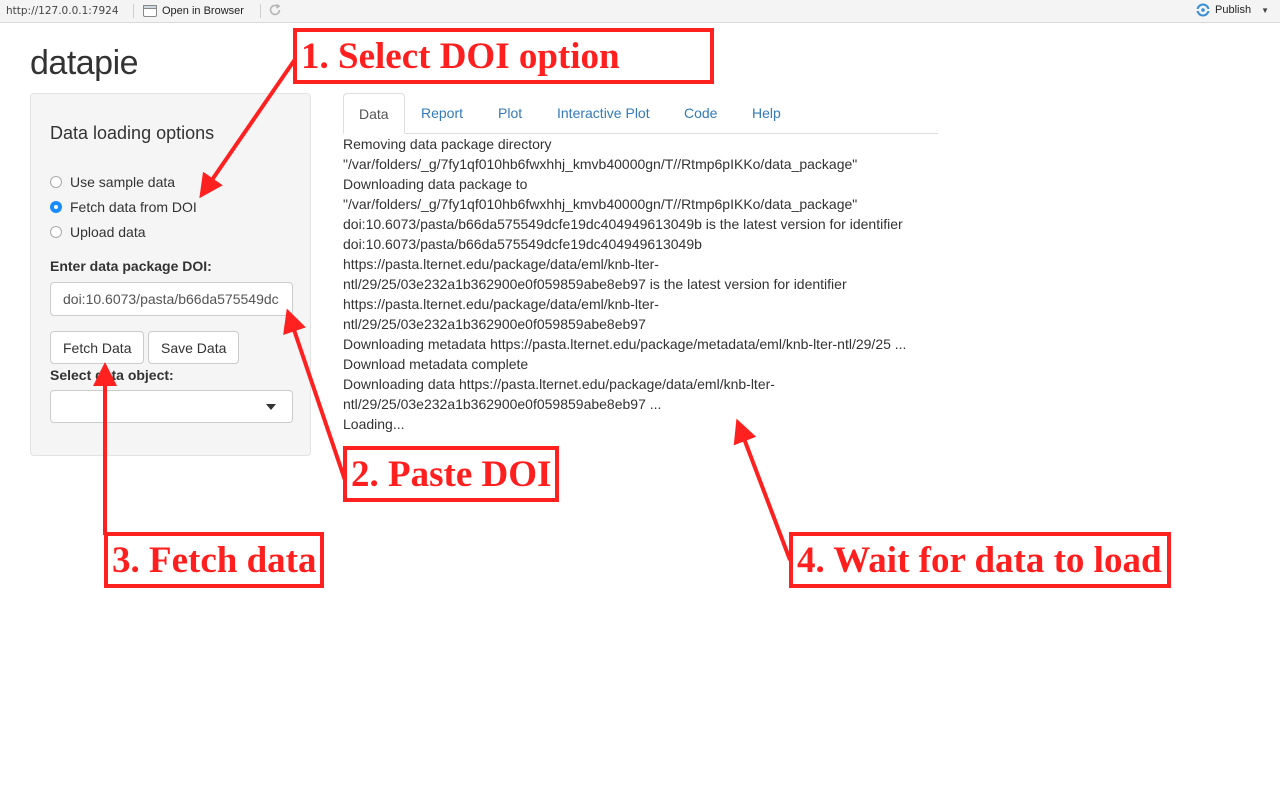 This screenshot has width=1280, height=800. Describe the element at coordinates (766, 113) in the screenshot. I see `tab-help: Help` at that location.